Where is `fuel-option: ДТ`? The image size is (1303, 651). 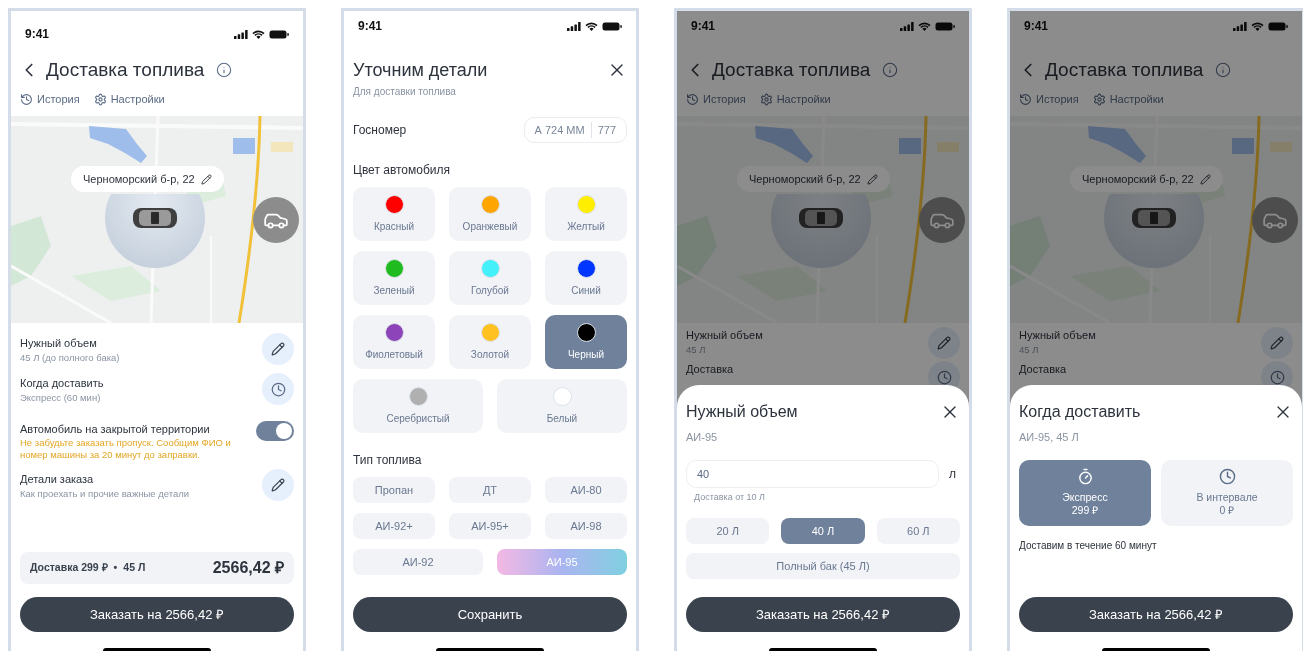
fuel-option: ДТ is located at coordinates (490, 490).